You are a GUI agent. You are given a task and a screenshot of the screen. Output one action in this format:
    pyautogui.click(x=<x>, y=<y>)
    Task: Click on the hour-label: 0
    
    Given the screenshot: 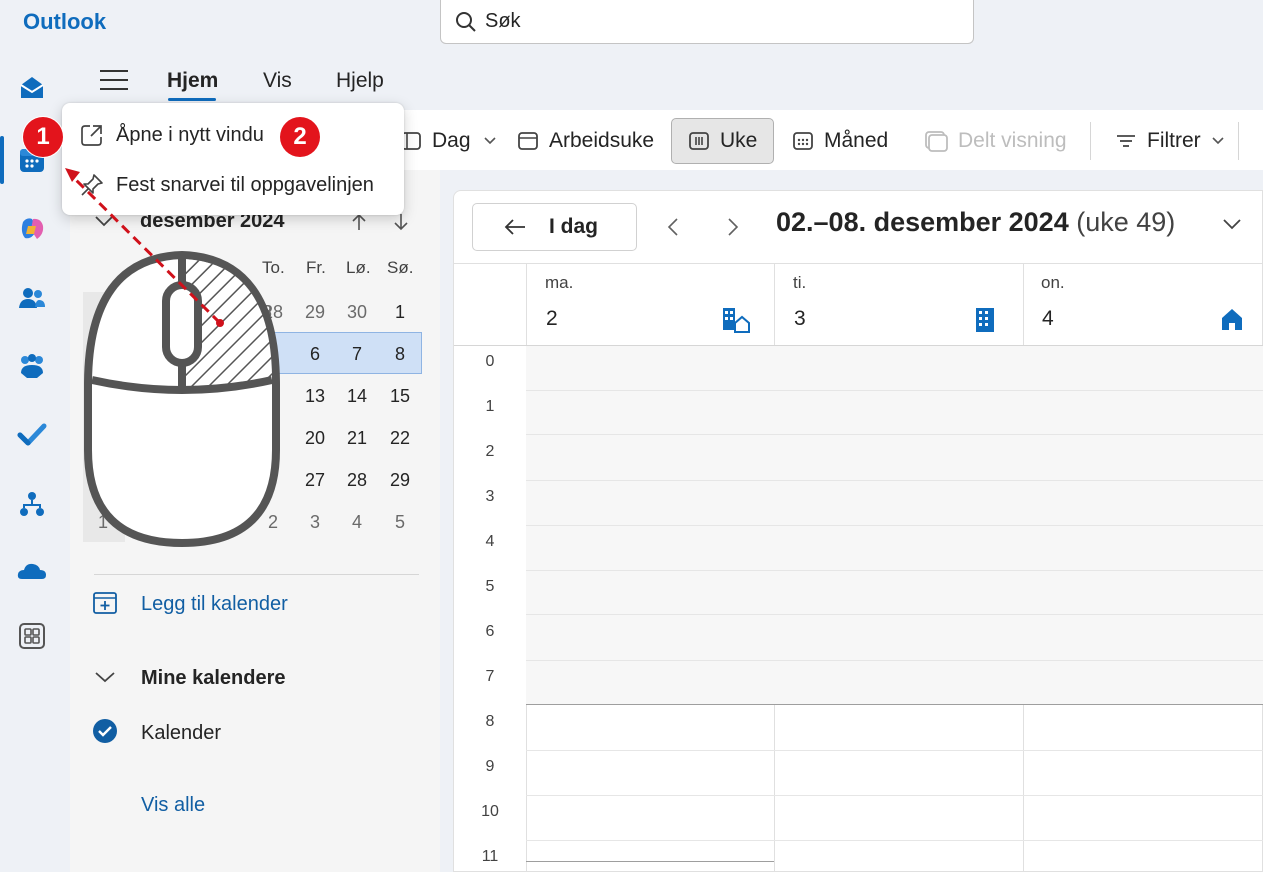 What is the action you would take?
    pyautogui.click(x=490, y=361)
    